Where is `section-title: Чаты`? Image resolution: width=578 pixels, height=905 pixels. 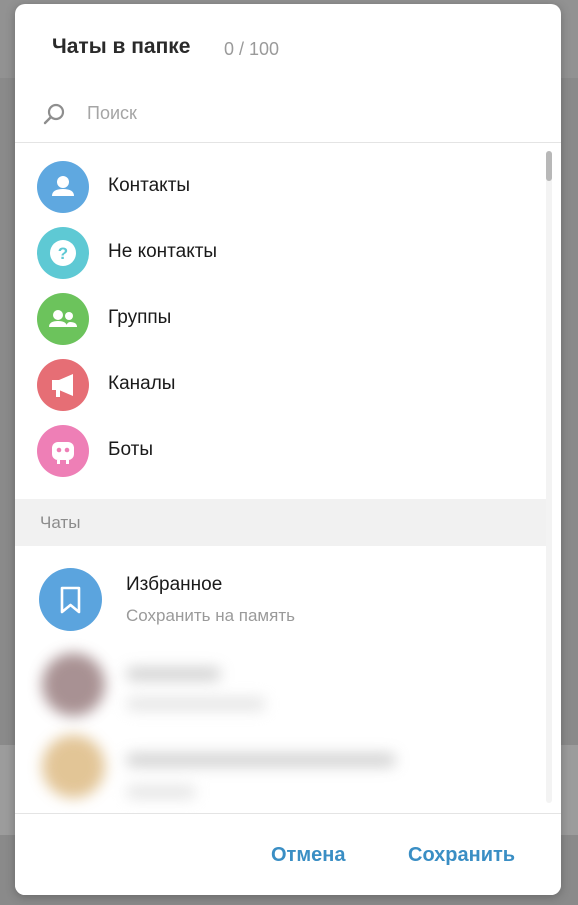 section-title: Чаты is located at coordinates (60, 522).